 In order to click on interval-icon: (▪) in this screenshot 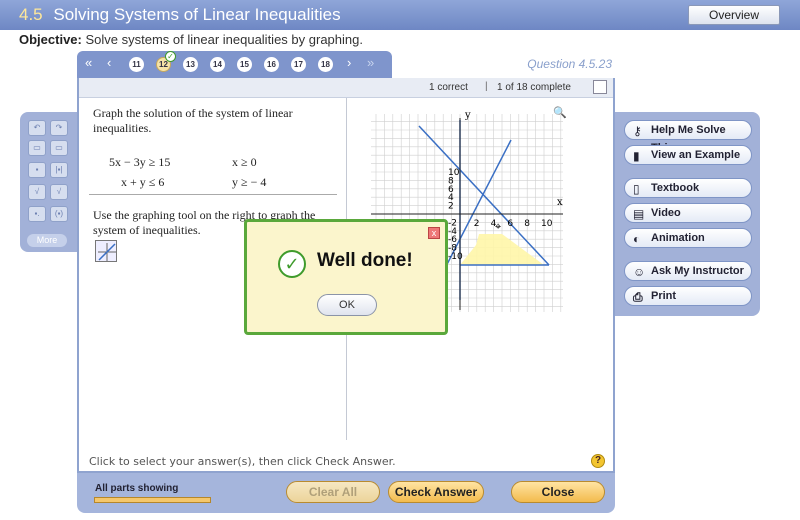, I will do `click(59, 214)`.